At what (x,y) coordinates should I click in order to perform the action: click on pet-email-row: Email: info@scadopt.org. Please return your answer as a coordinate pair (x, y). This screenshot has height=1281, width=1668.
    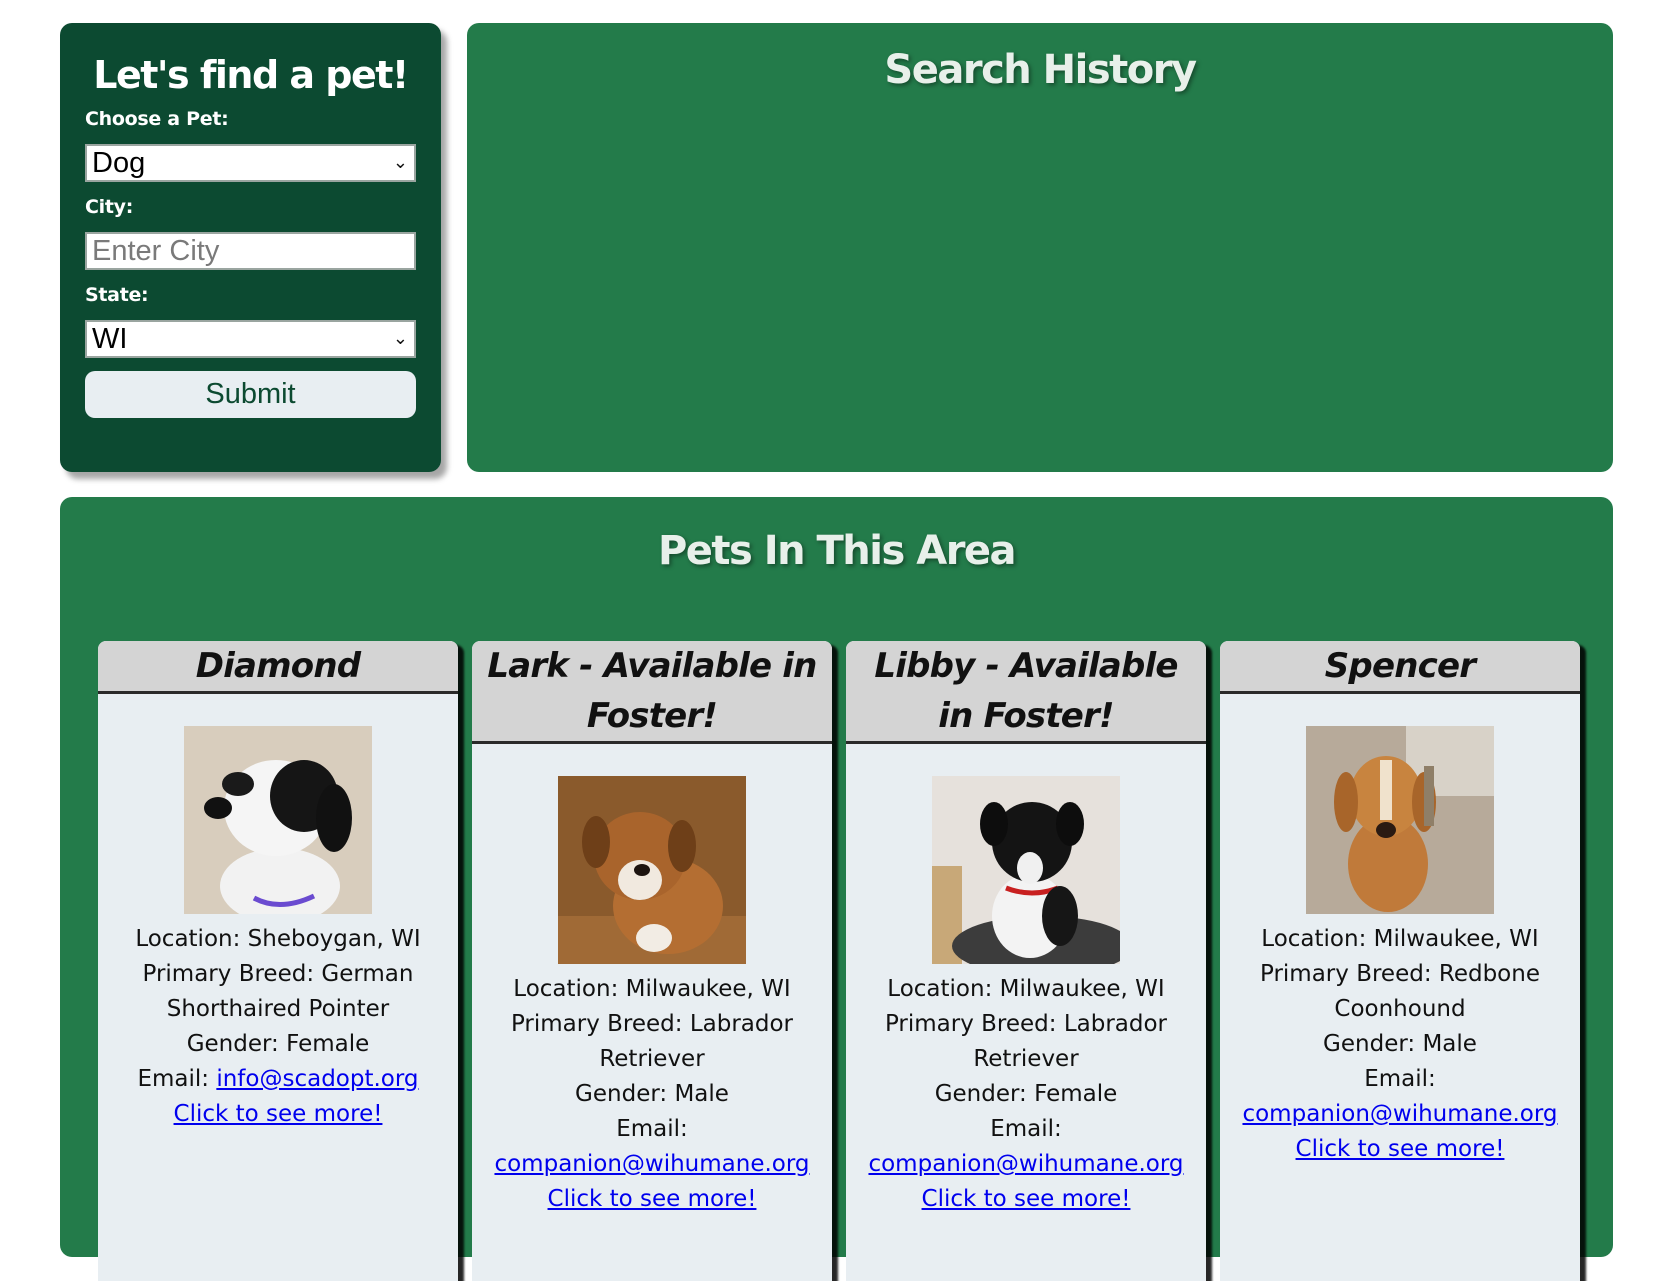
    Looking at the image, I should click on (278, 1079).